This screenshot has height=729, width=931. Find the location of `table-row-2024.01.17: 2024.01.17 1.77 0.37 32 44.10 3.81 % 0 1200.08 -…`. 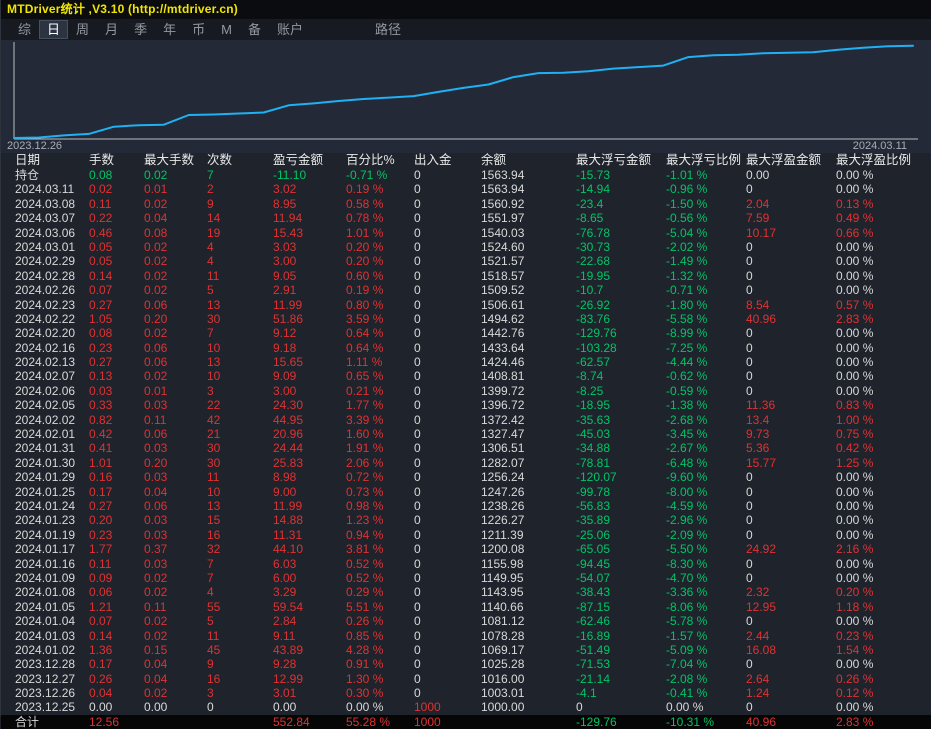

table-row-2024.01.17: 2024.01.17 1.77 0.37 32 44.10 3.81 % 0 1200.08 -… is located at coordinates (466, 549).